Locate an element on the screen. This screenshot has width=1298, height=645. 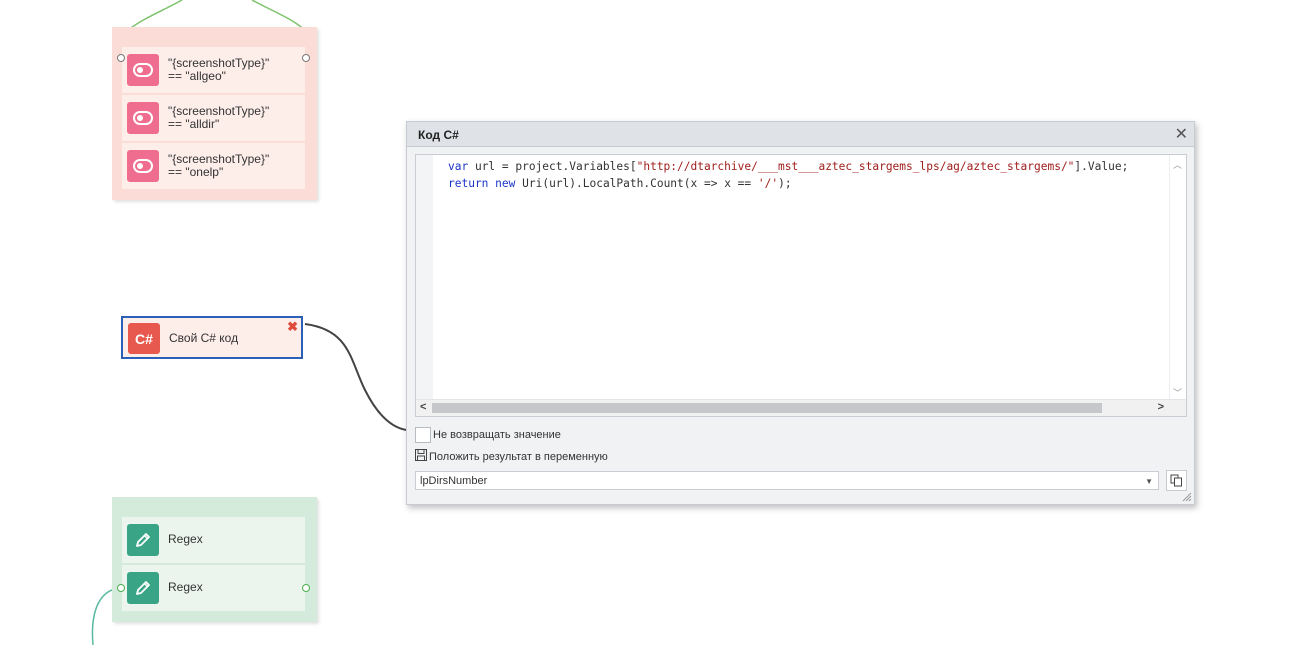
csharp-node-label: Свой C# код is located at coordinates (204, 338).